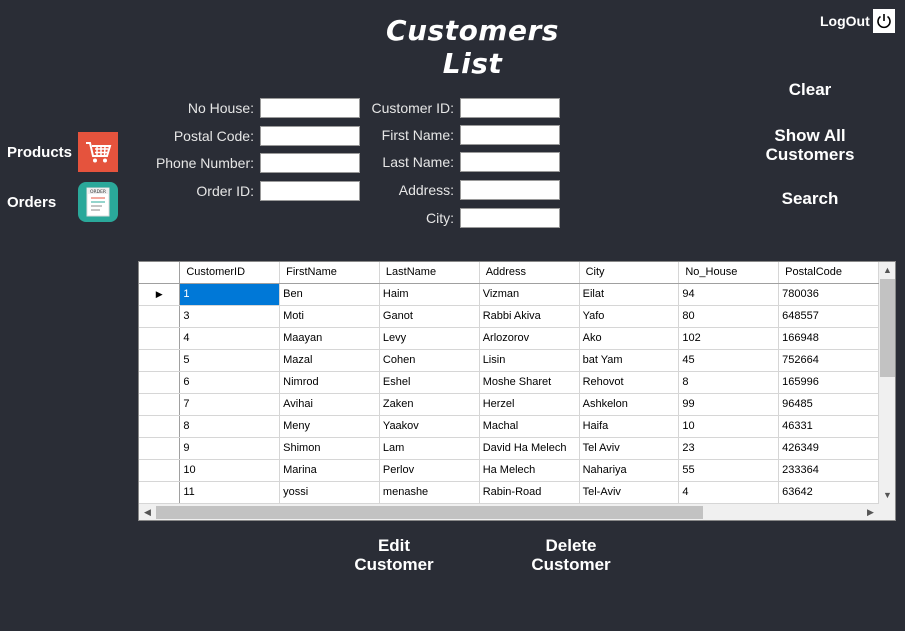  I want to click on table-cell: Vizman, so click(529, 294).